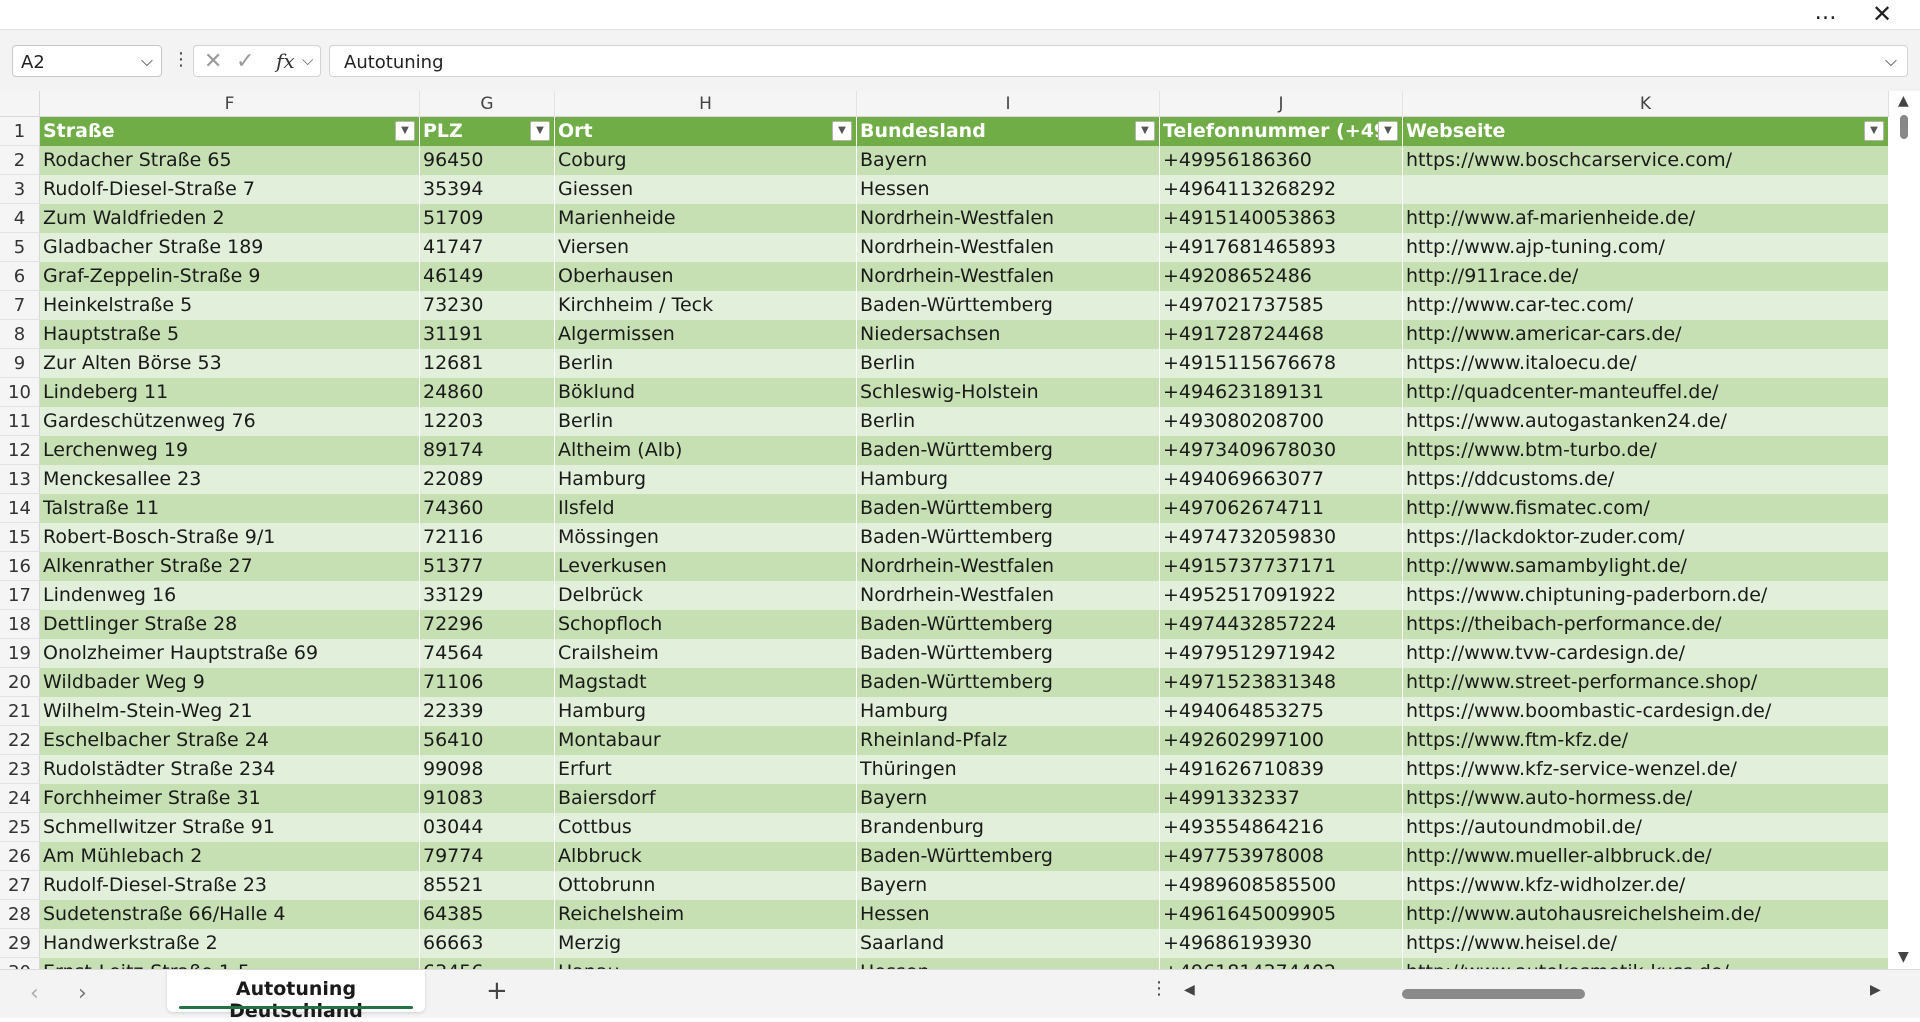  Describe the element at coordinates (1646, 276) in the screenshot. I see `table-cell: http://911race.de/` at that location.